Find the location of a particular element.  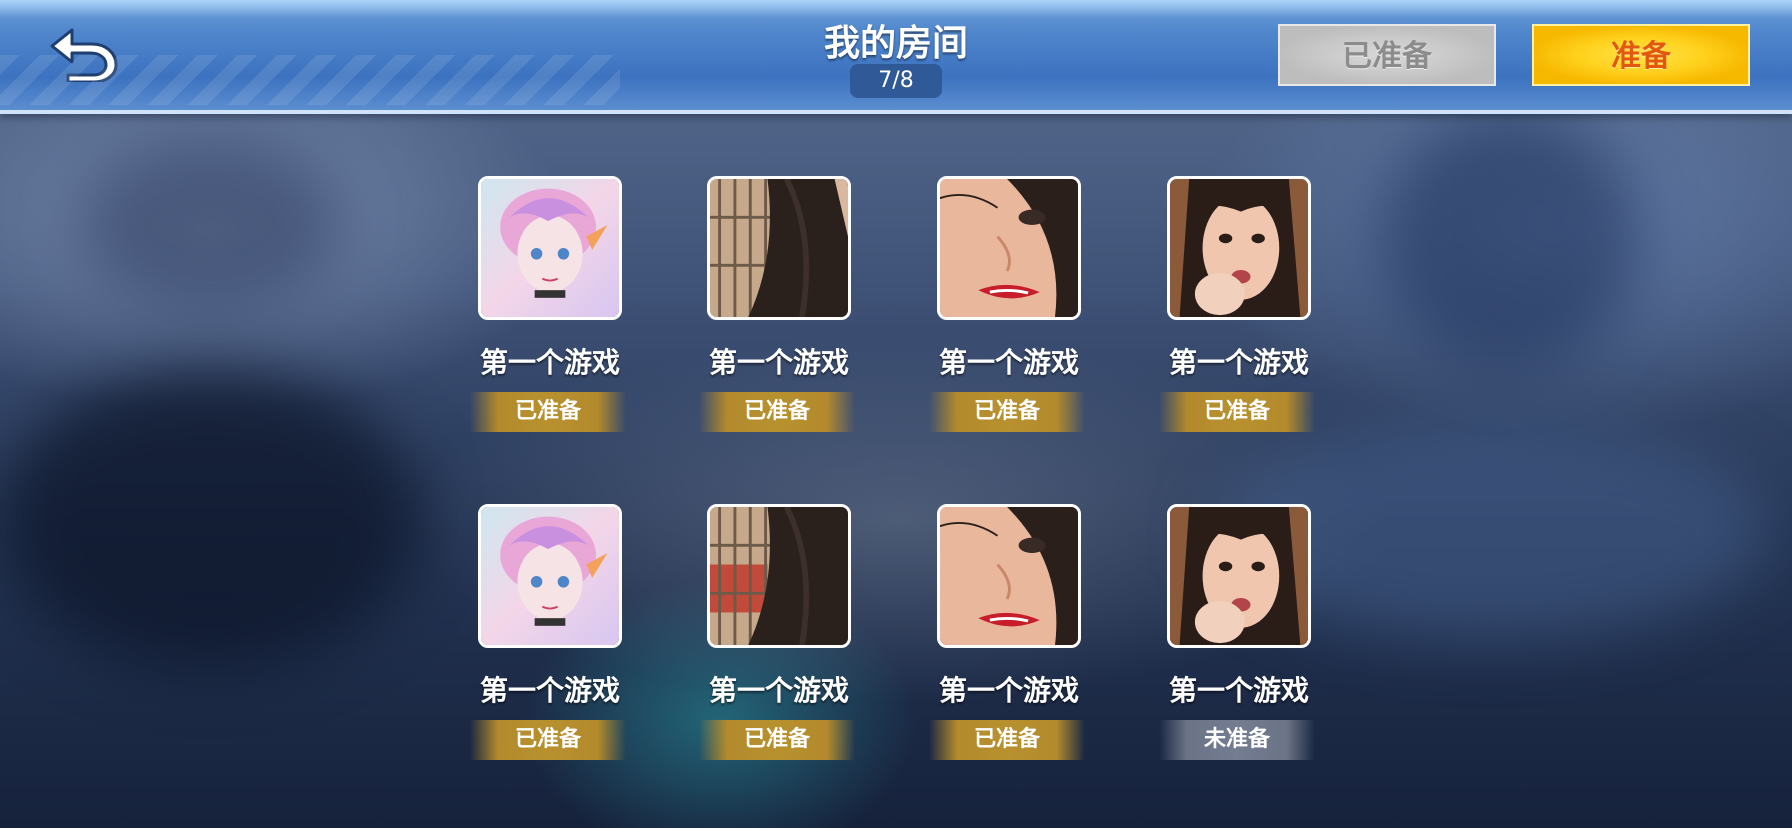

top-bar: 我的房间 7/8 已准备 准备 is located at coordinates (896, 57).